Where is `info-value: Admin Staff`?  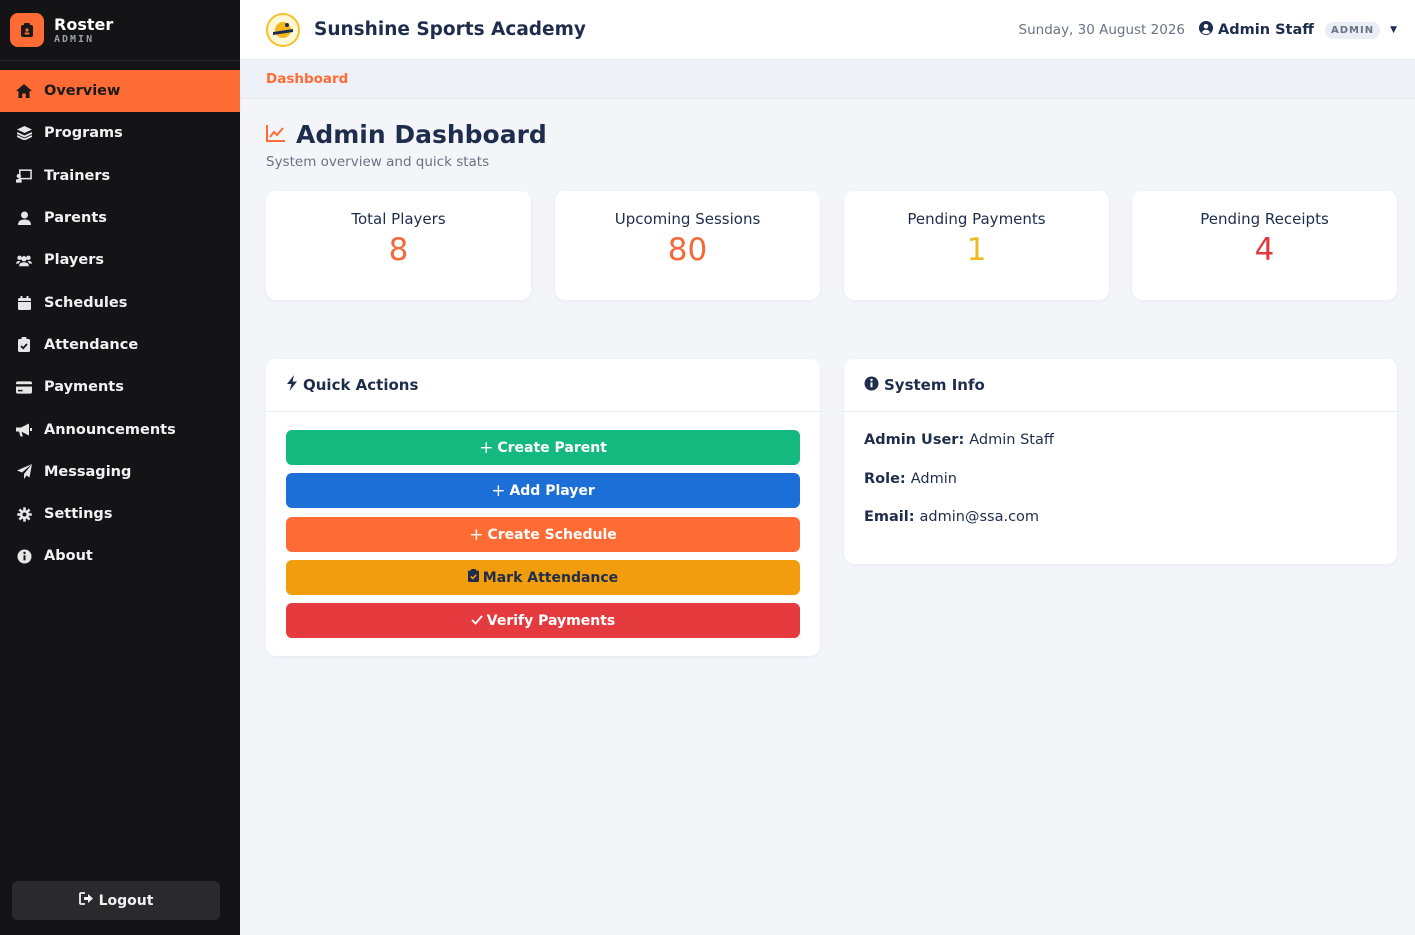
info-value: Admin Staff is located at coordinates (1011, 440).